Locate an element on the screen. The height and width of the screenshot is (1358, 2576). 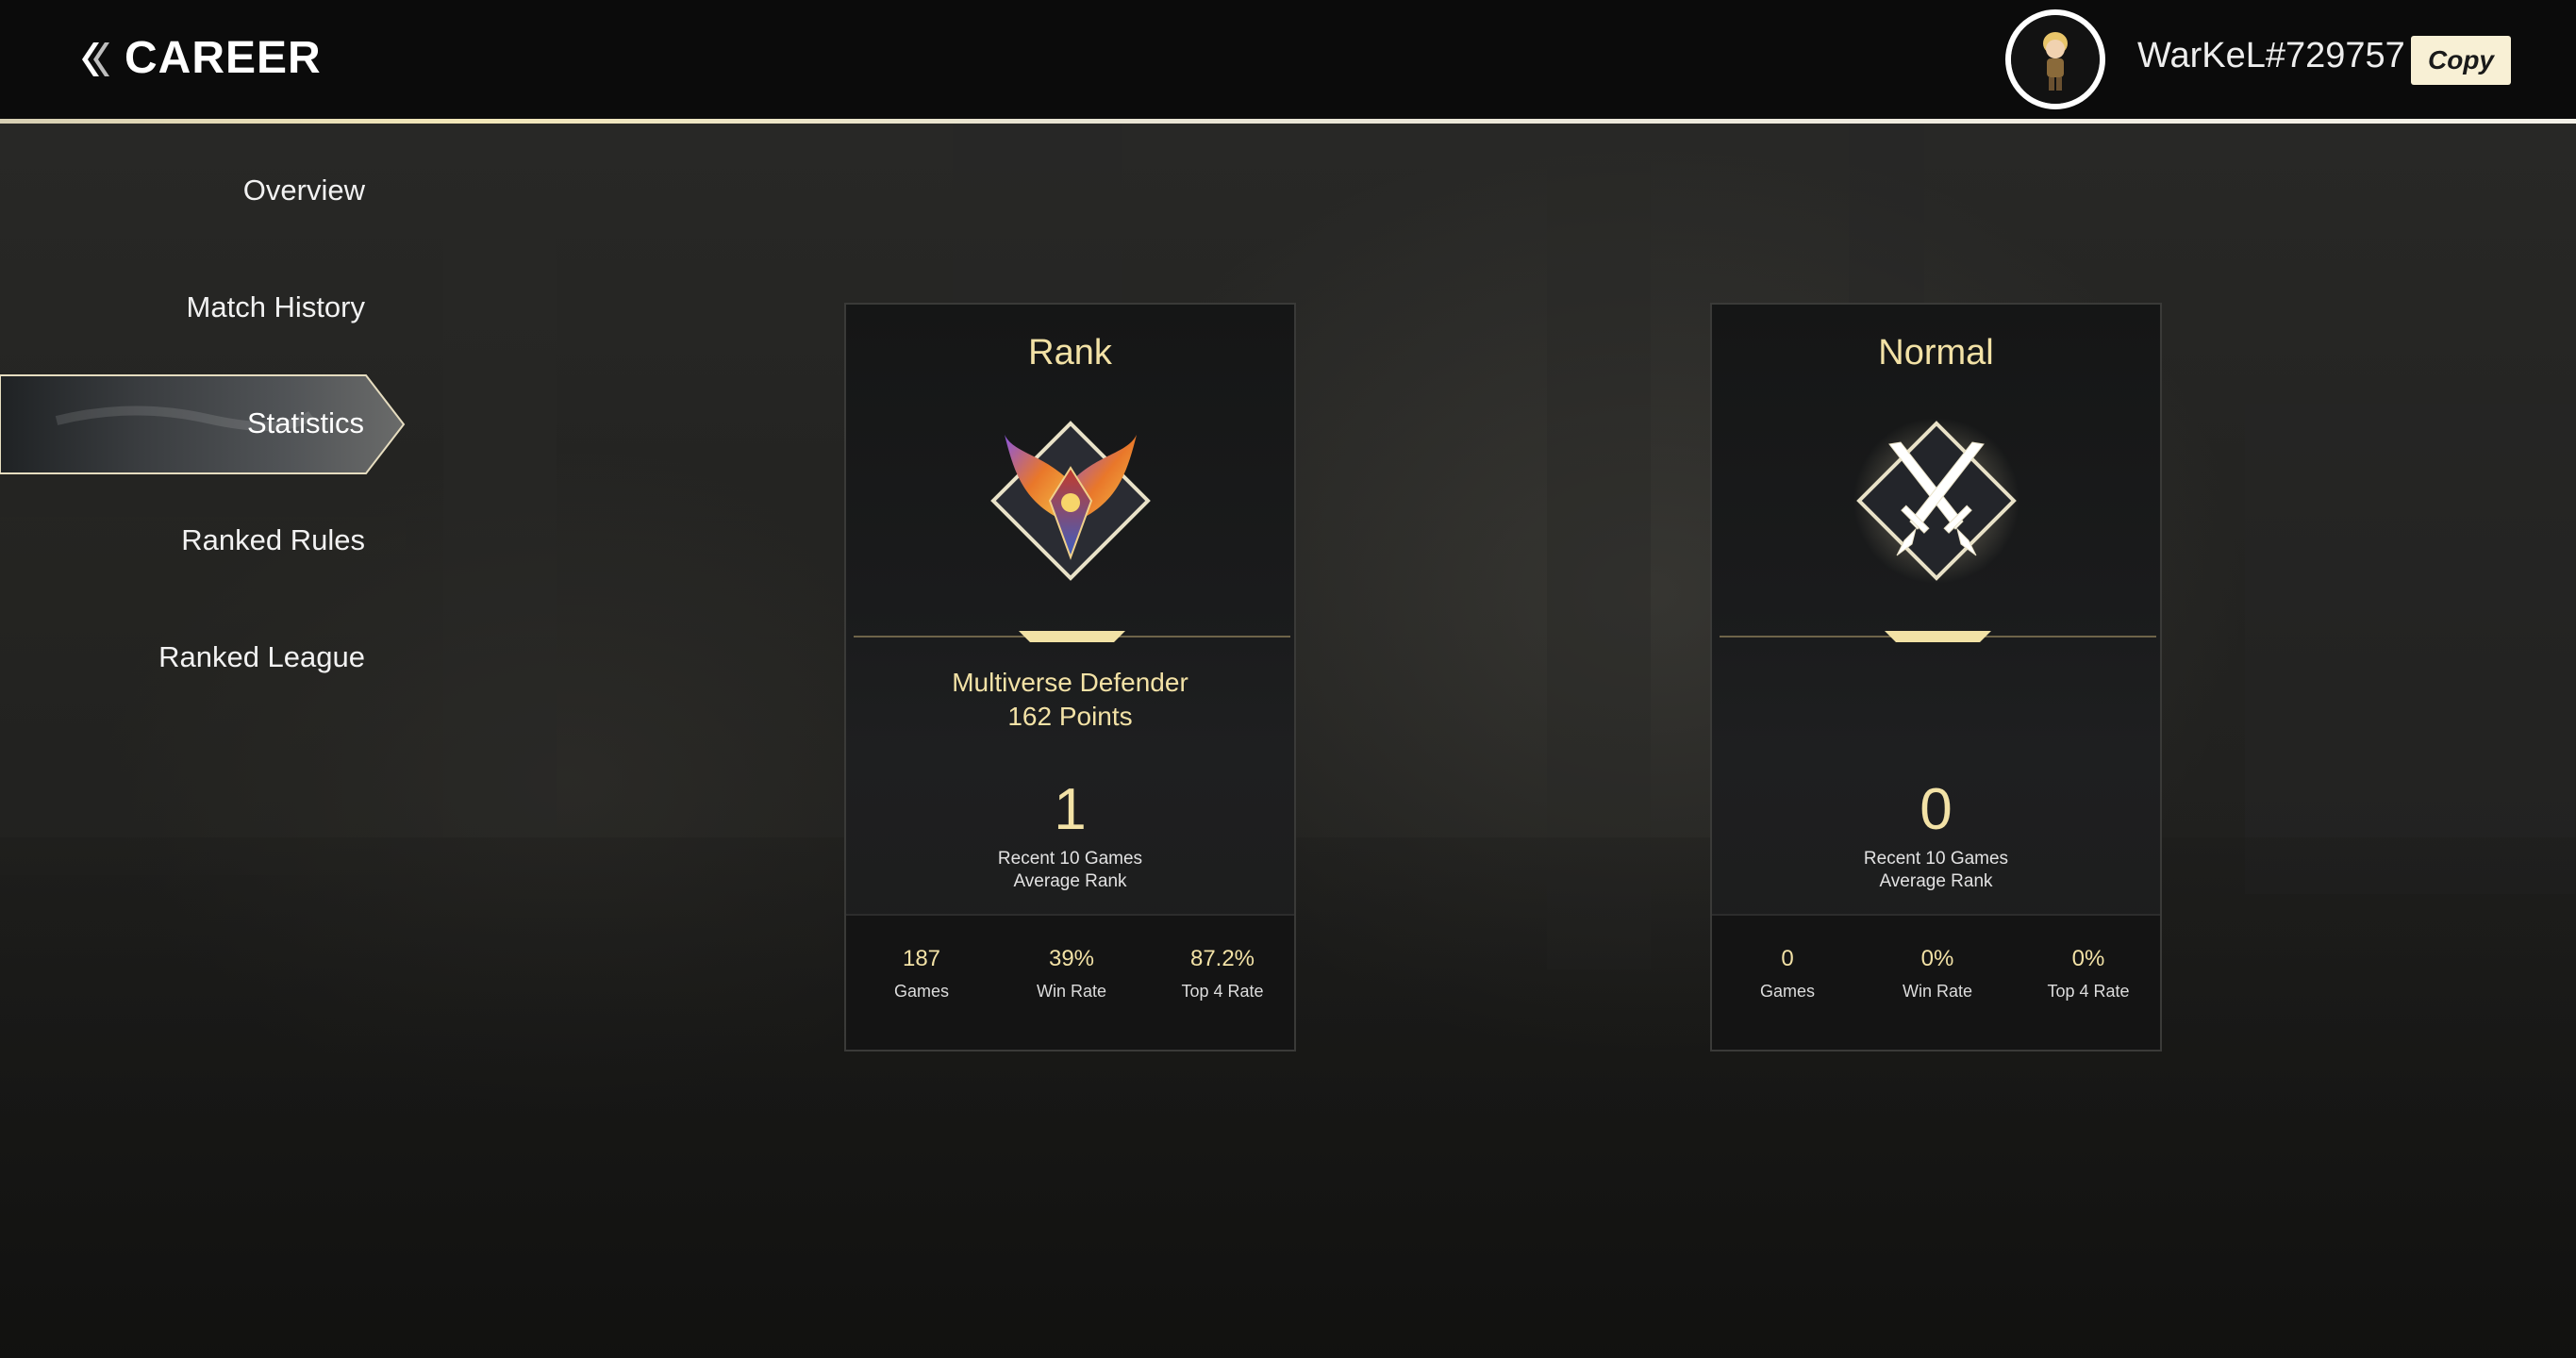
stat-games: 187 Games is located at coordinates (921, 974).